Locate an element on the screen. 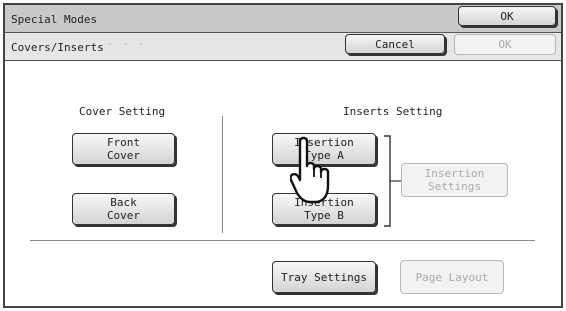  page-layout-button: Page Layout is located at coordinates (452, 277).